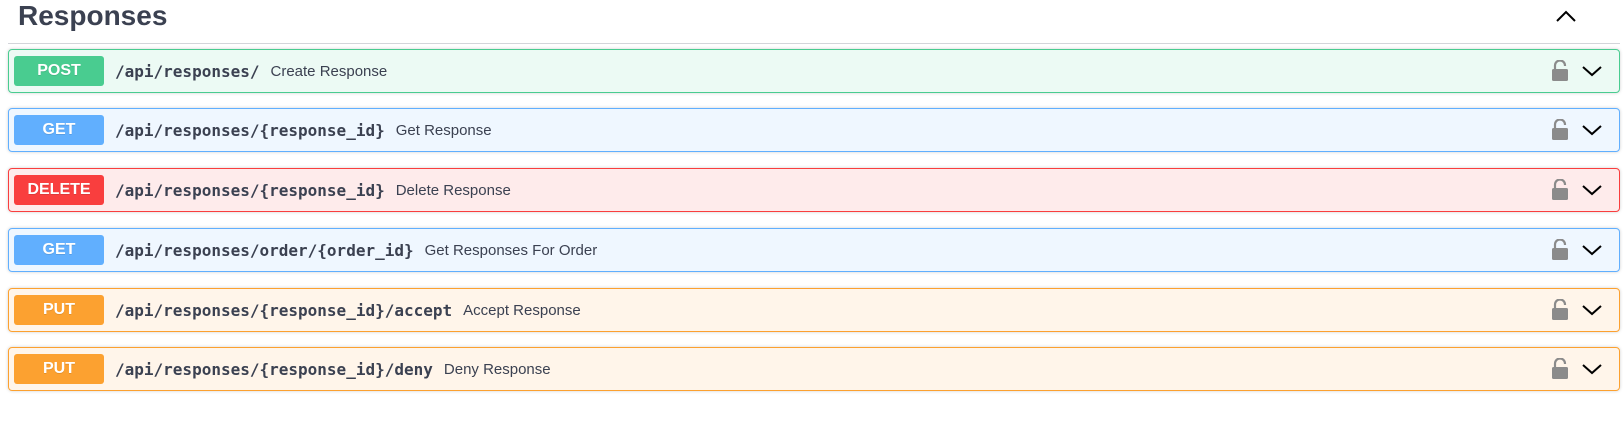 This screenshot has height=427, width=1623. Describe the element at coordinates (814, 22) in the screenshot. I see `section-header: Responses` at that location.